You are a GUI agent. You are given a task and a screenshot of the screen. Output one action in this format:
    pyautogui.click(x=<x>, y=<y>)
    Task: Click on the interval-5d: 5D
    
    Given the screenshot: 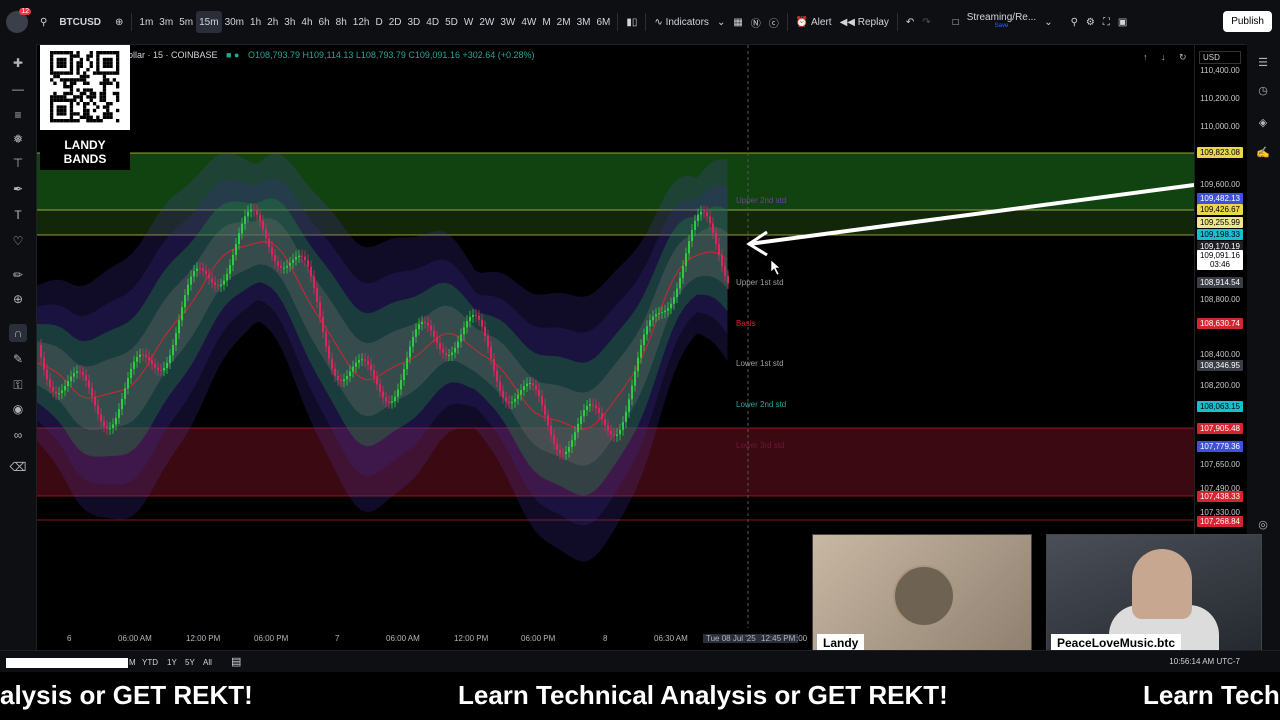 What is the action you would take?
    pyautogui.click(x=451, y=22)
    